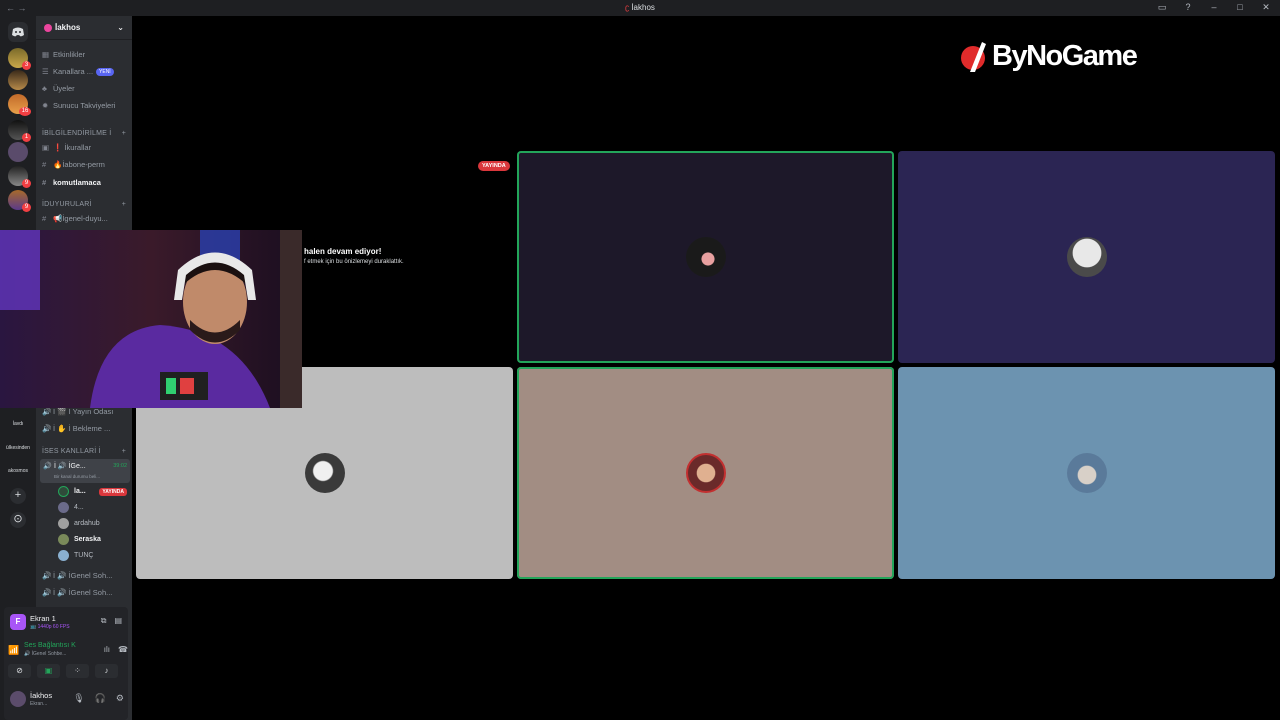 This screenshot has height=720, width=1280. Describe the element at coordinates (50, 645) in the screenshot. I see `voice-connected-title: Ses Bağlantısı K` at that location.